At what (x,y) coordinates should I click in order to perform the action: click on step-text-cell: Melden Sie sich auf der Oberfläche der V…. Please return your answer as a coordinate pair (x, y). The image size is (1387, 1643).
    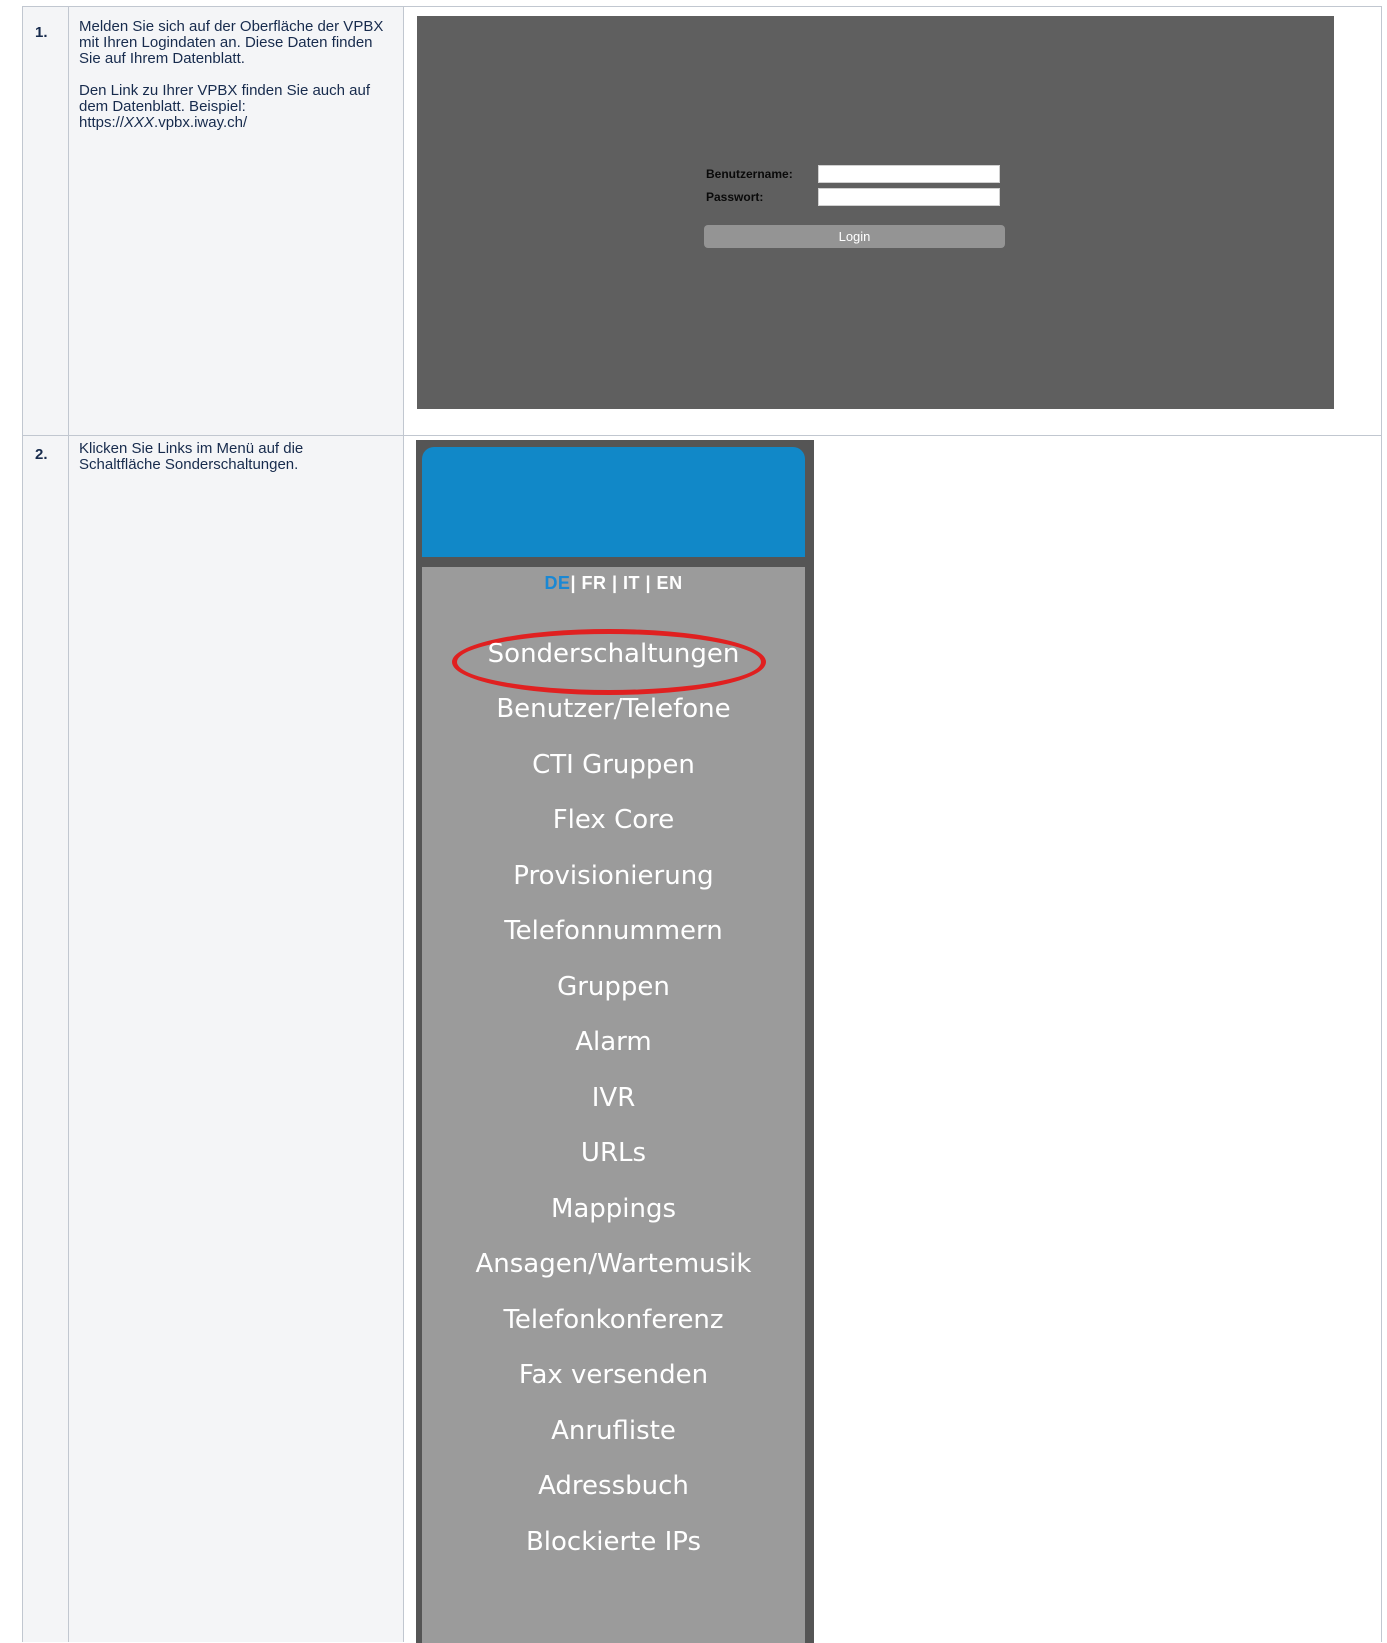
    Looking at the image, I should click on (235, 220).